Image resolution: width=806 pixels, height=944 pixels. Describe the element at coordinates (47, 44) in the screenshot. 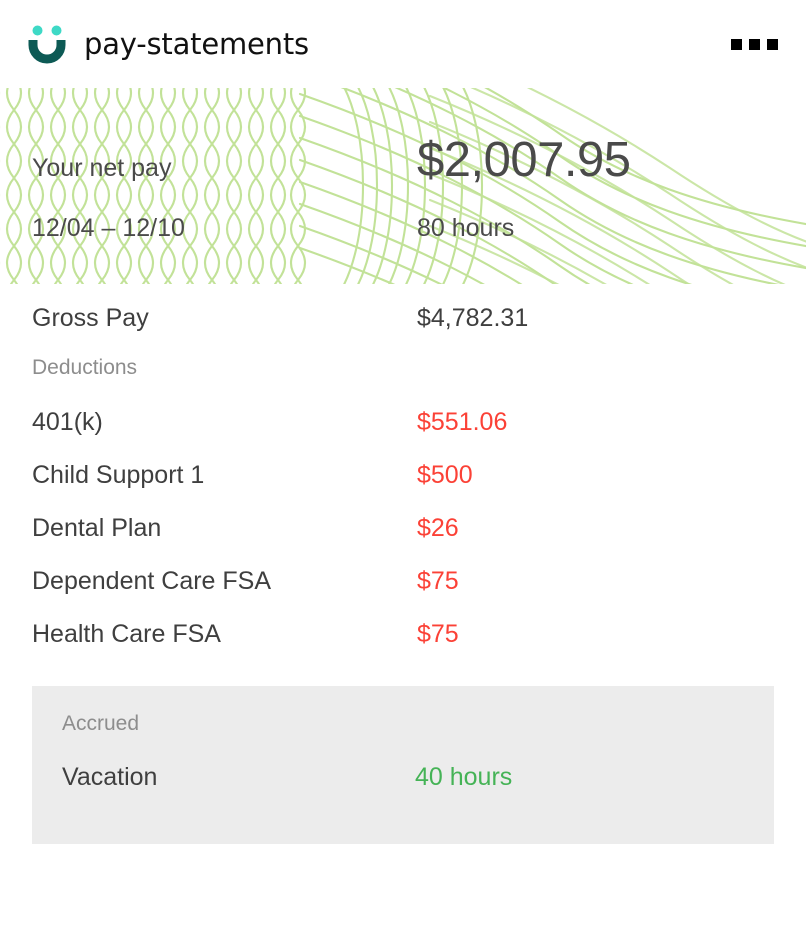

I see `smiley-u-logo-icon` at that location.